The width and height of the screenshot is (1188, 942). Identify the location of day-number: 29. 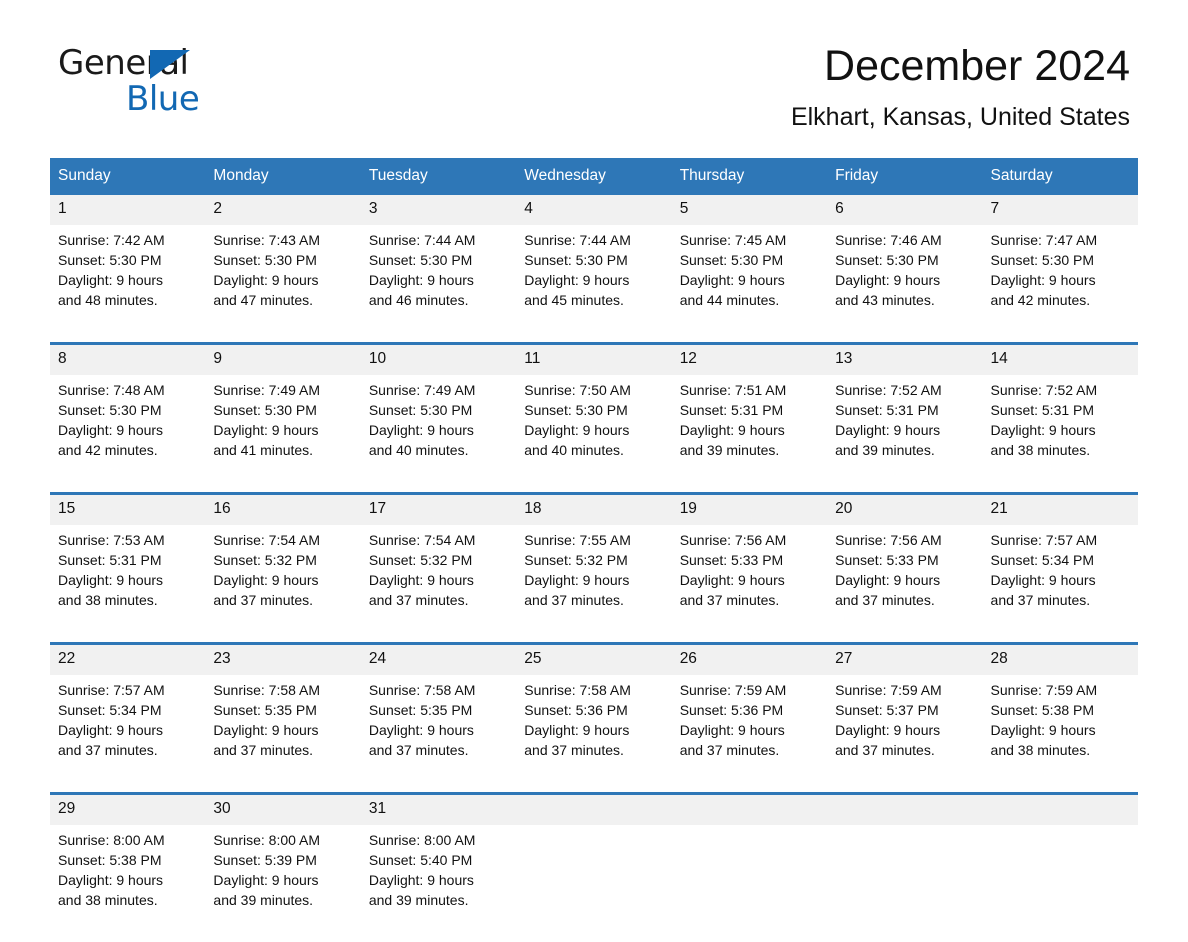
(128, 808).